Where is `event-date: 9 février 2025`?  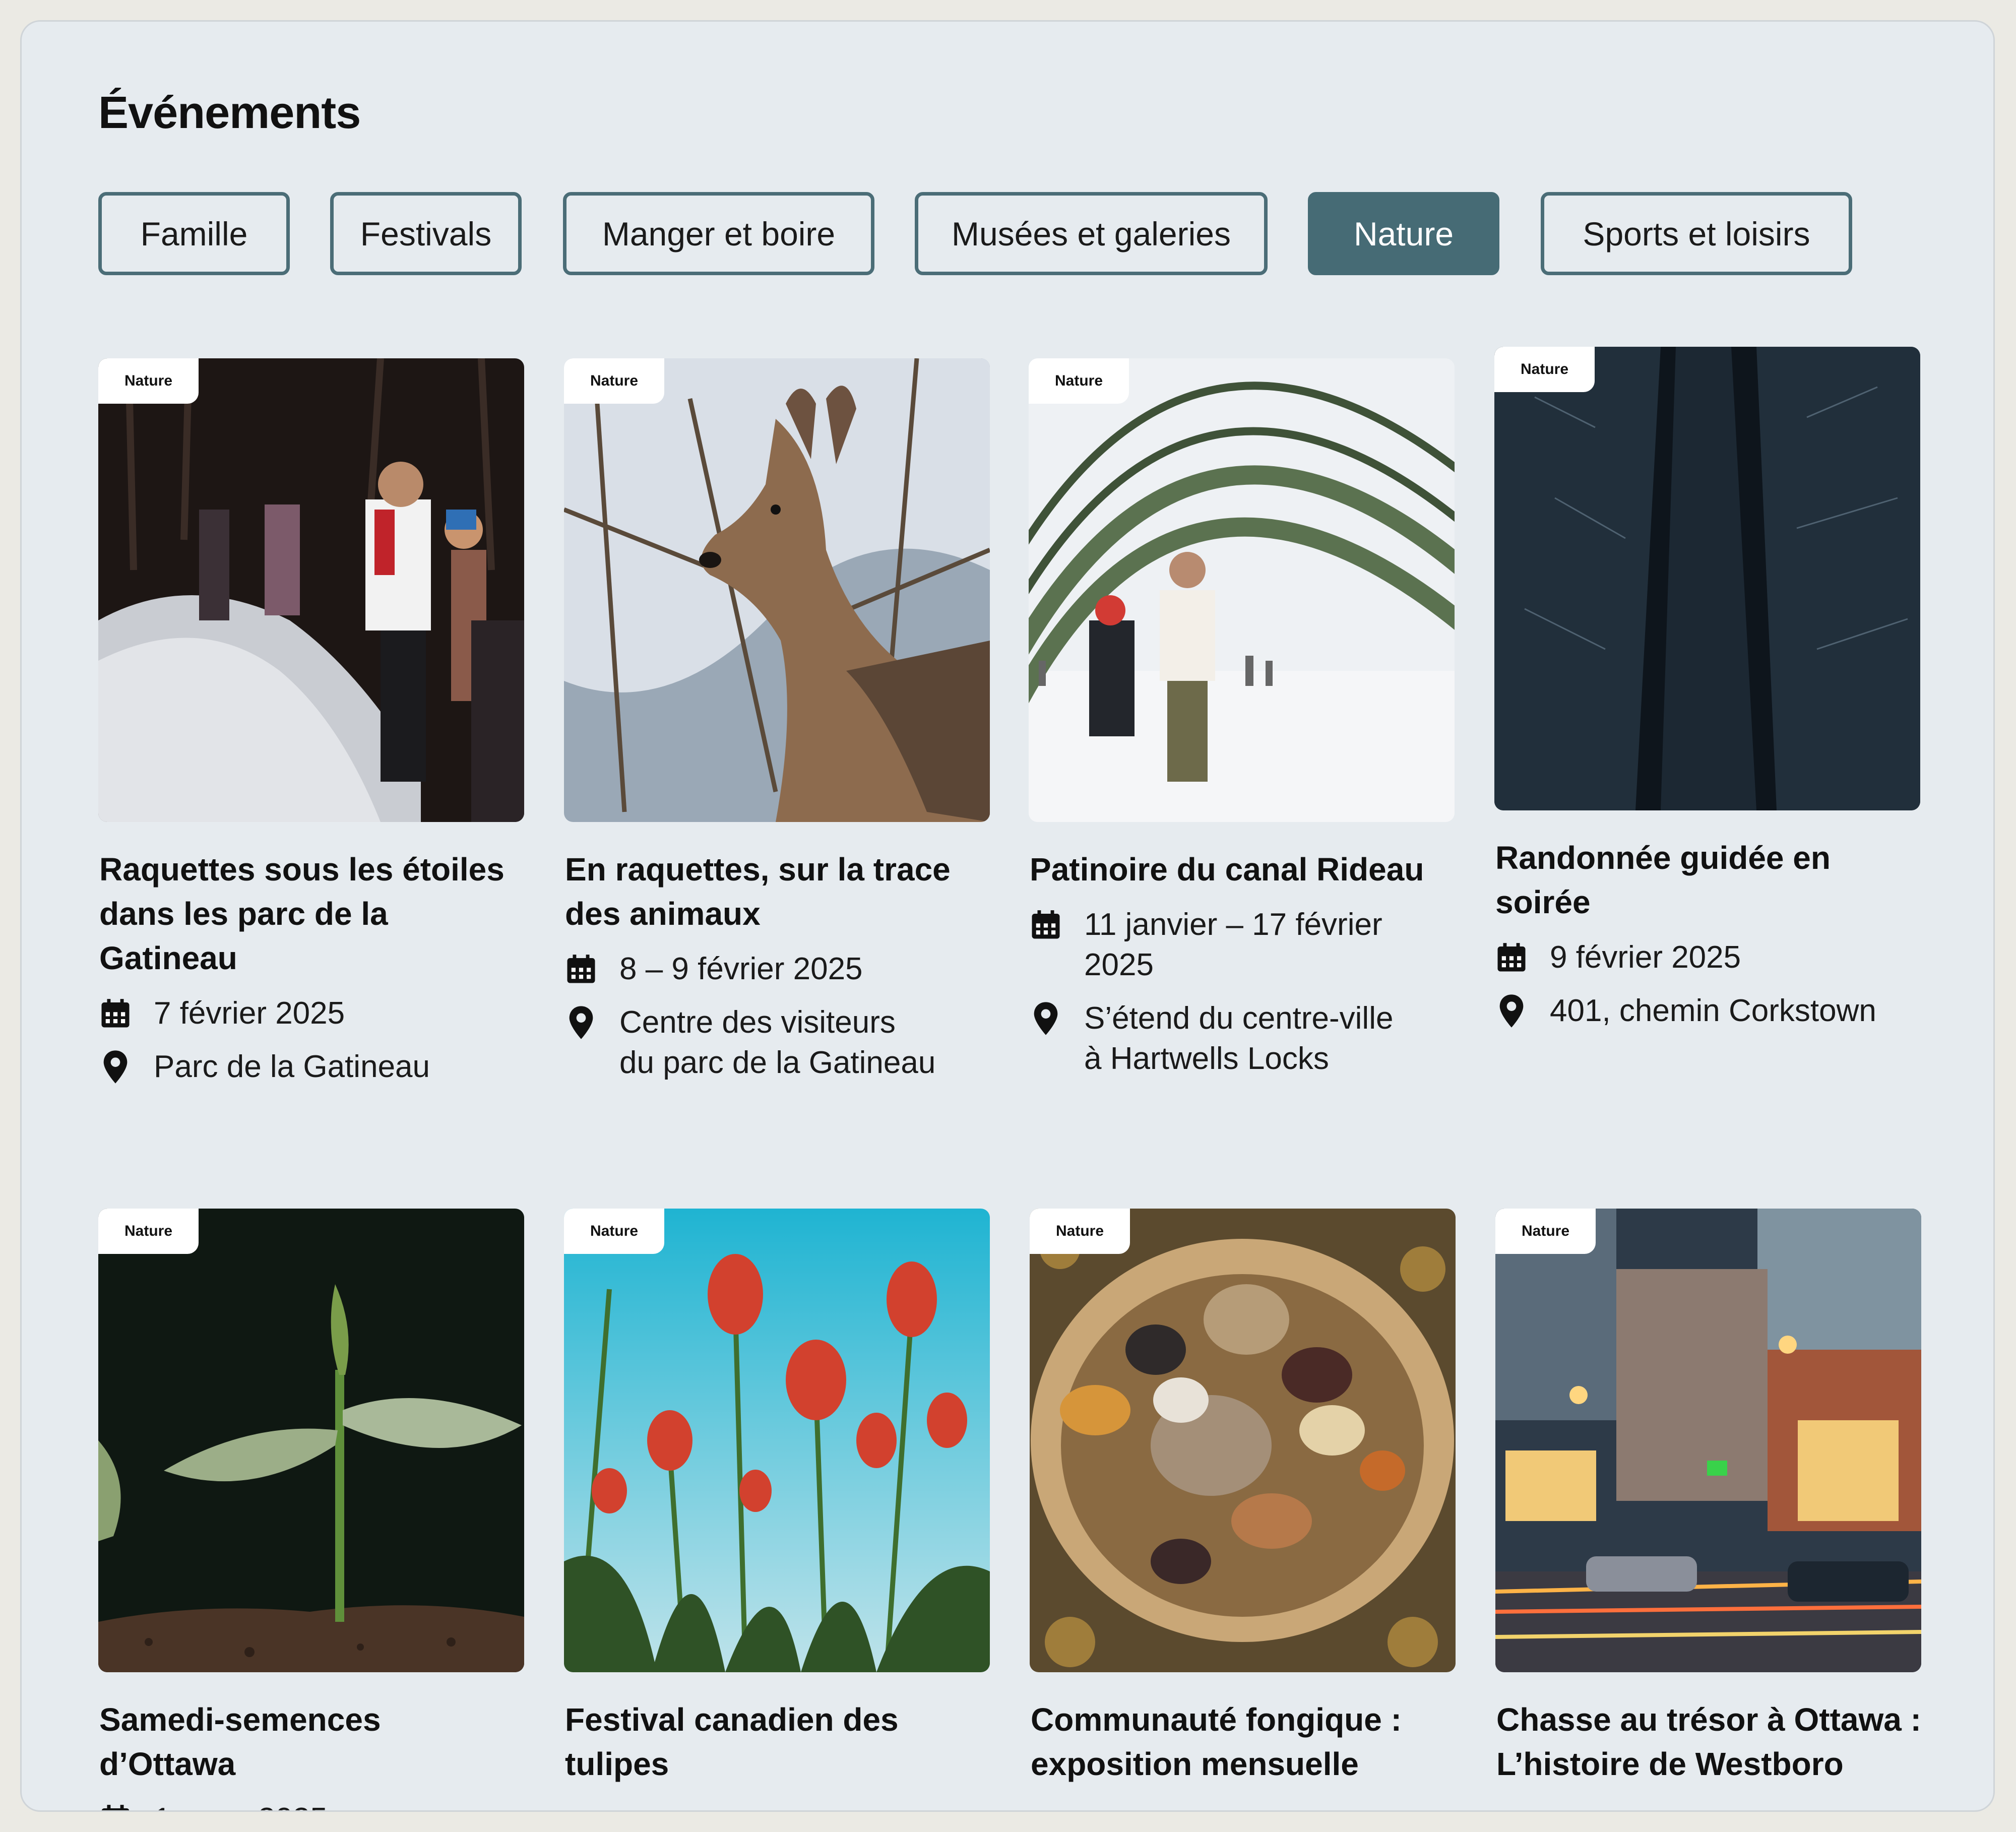
event-date: 9 février 2025 is located at coordinates (1707, 957).